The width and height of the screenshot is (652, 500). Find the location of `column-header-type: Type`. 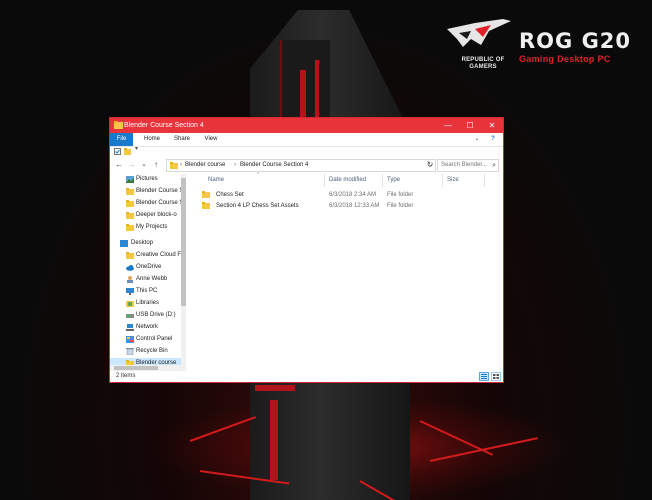

column-header-type: Type is located at coordinates (393, 180).